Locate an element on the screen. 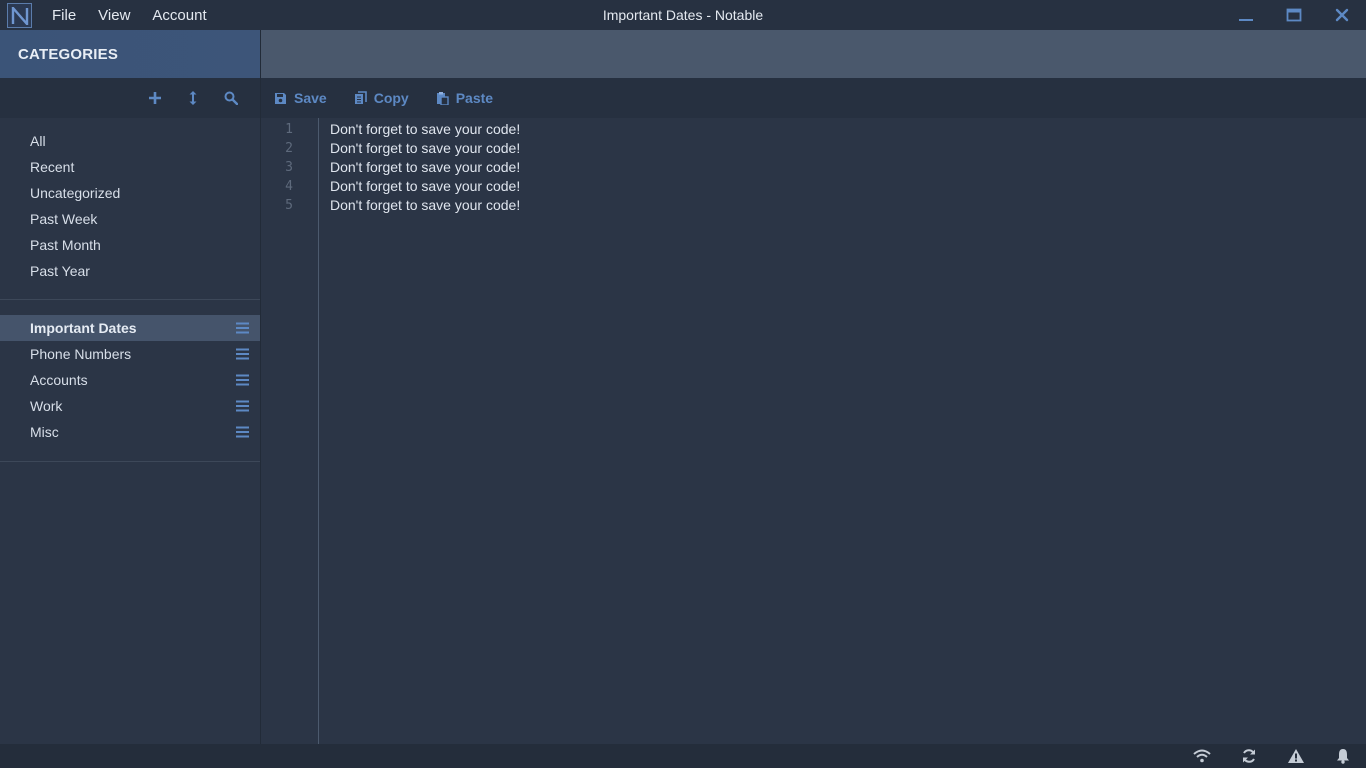 This screenshot has height=768, width=1366. note-item-phone-numbers: Phone Numbers is located at coordinates (130, 354).